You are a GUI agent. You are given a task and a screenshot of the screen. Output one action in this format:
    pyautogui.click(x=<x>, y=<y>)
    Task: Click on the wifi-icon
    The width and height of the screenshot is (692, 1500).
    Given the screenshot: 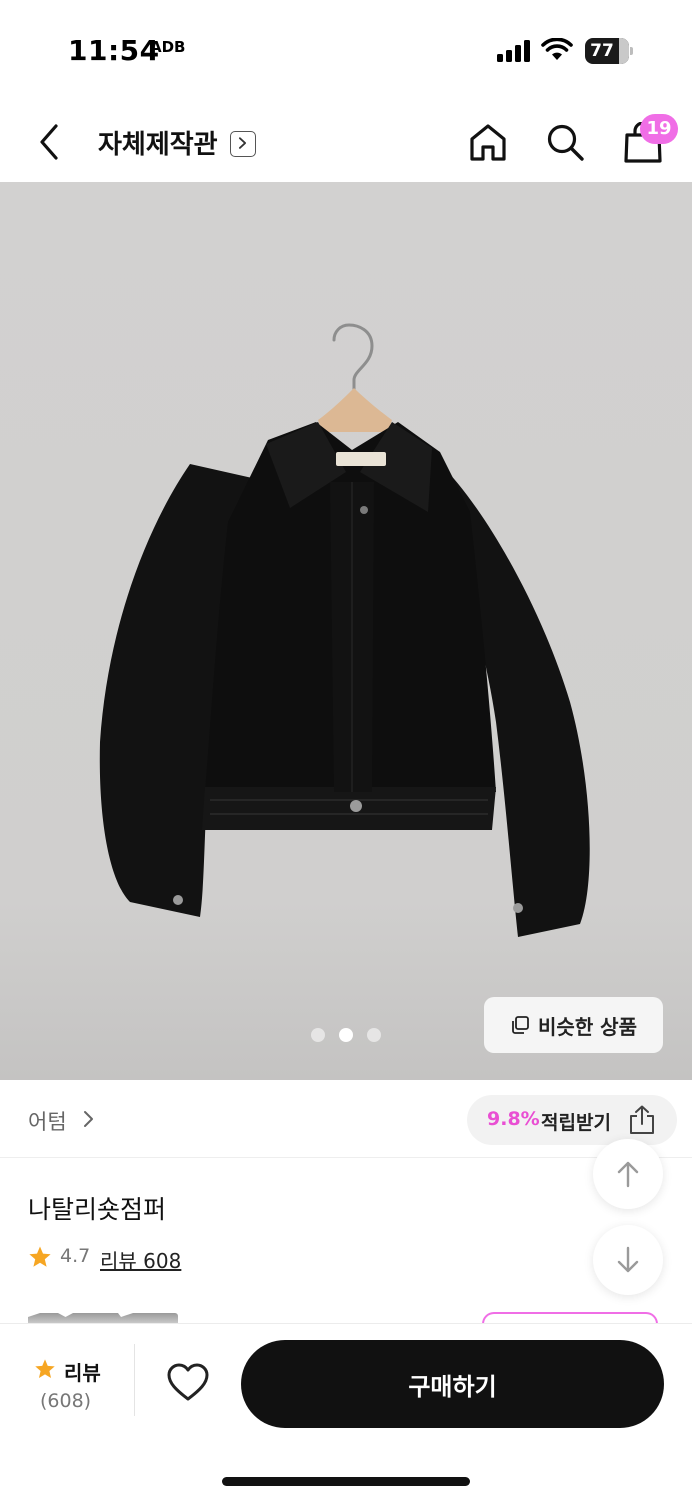 What is the action you would take?
    pyautogui.click(x=557, y=49)
    